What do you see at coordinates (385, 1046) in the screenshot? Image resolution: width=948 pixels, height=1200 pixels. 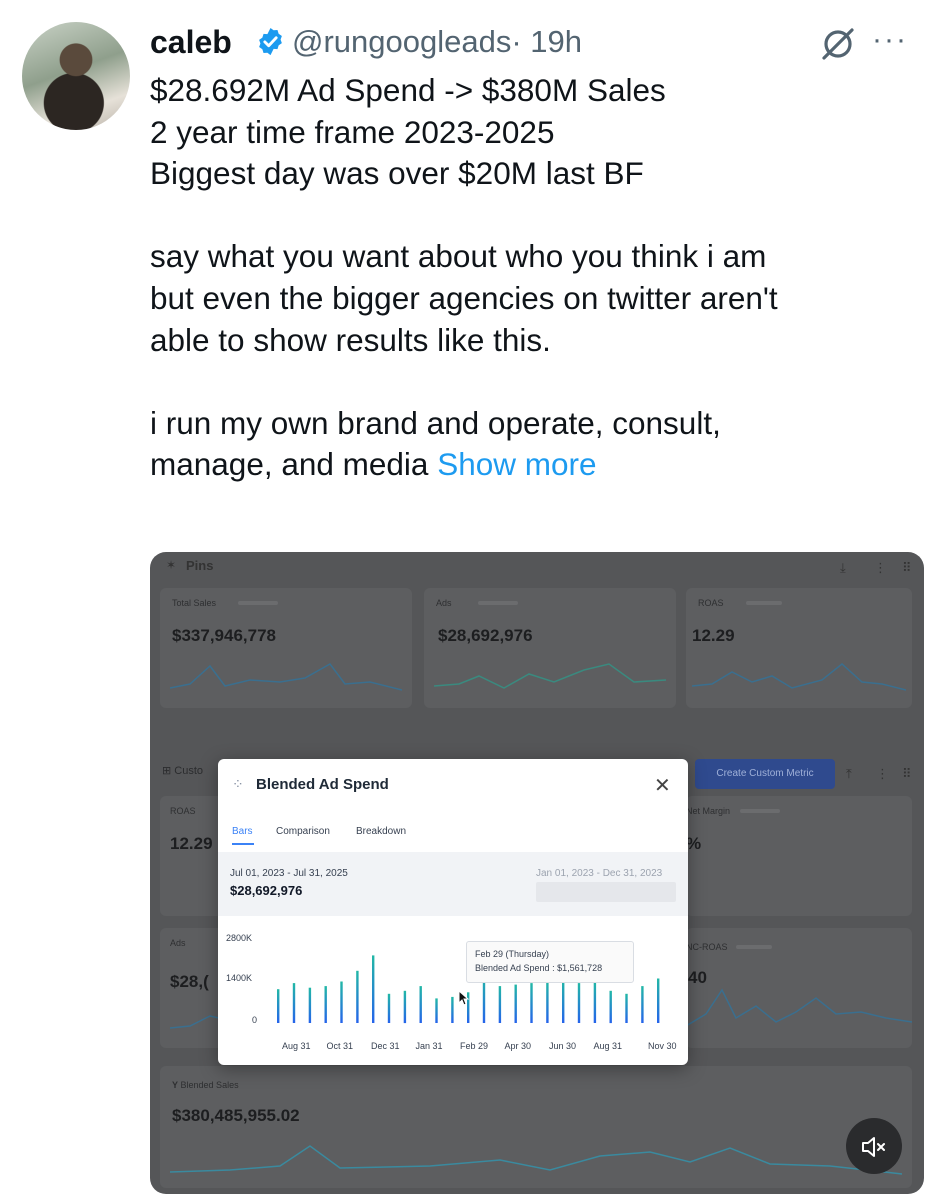 I see `x-tick-label: Dec 31` at bounding box center [385, 1046].